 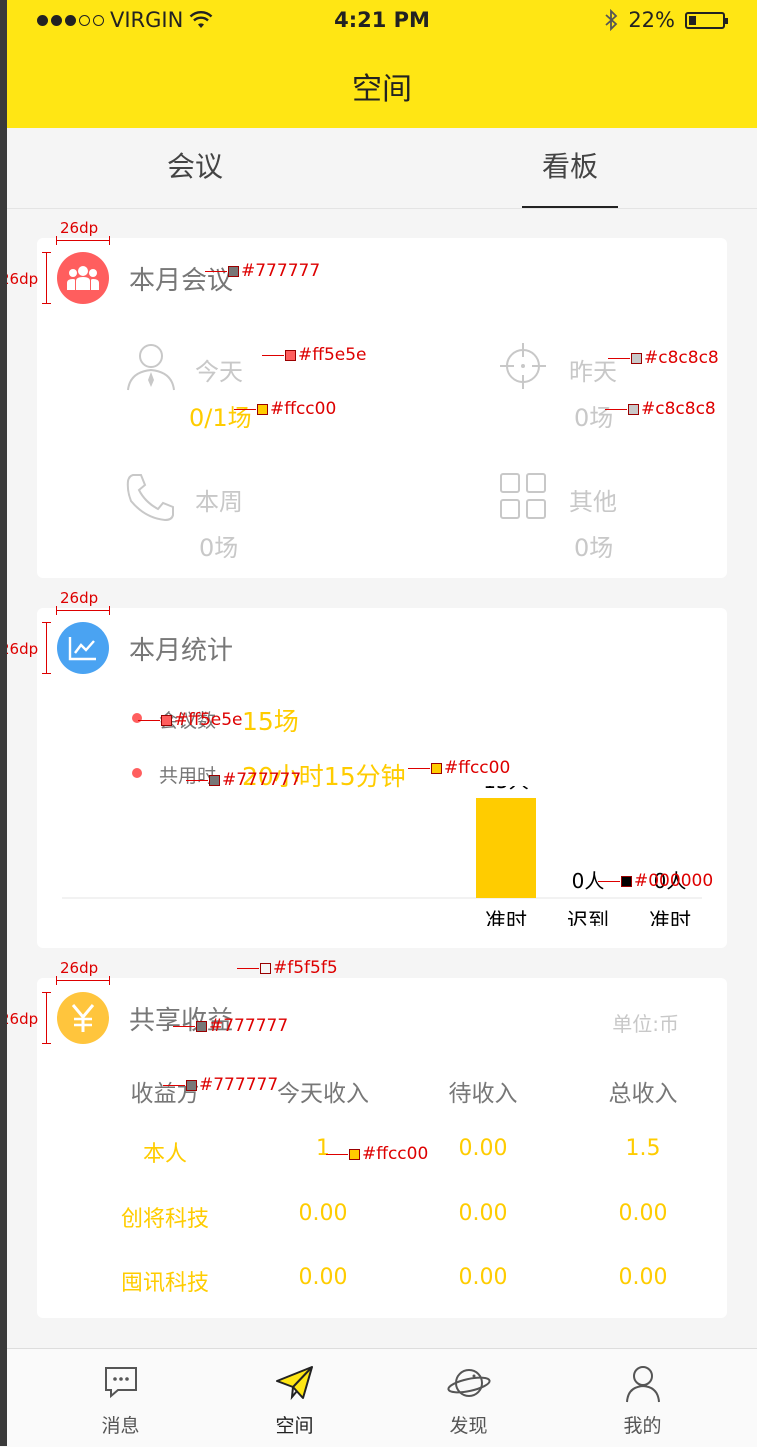 I want to click on paper-plane-icon, so click(x=294, y=1383).